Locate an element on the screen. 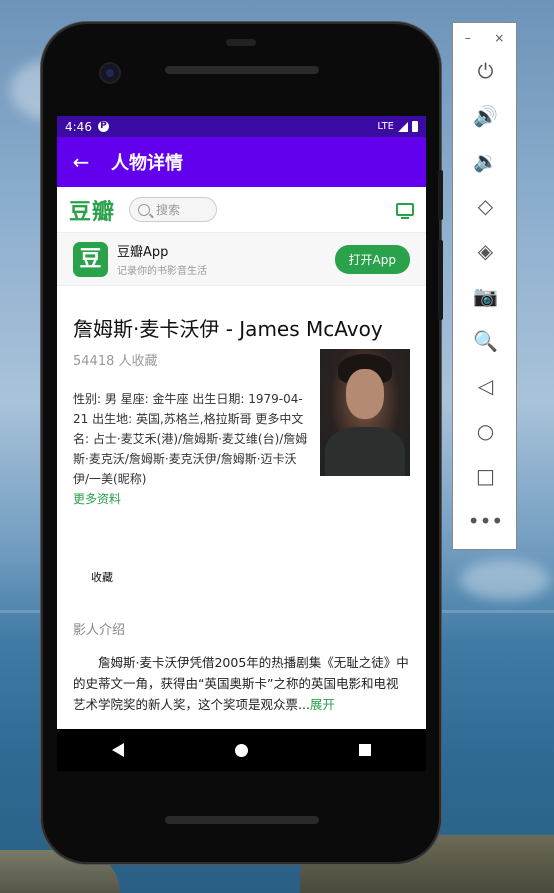  douban-header: 豆瓣 搜索 is located at coordinates (241, 210).